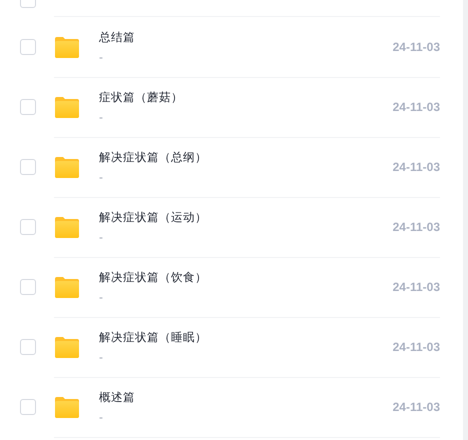  What do you see at coordinates (246, 397) in the screenshot?
I see `folder-name: 概述篇` at bounding box center [246, 397].